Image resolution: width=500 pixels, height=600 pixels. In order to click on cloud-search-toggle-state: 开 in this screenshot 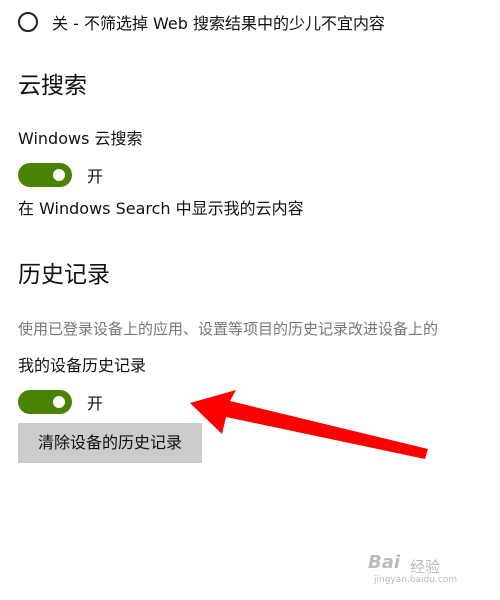, I will do `click(95, 176)`.